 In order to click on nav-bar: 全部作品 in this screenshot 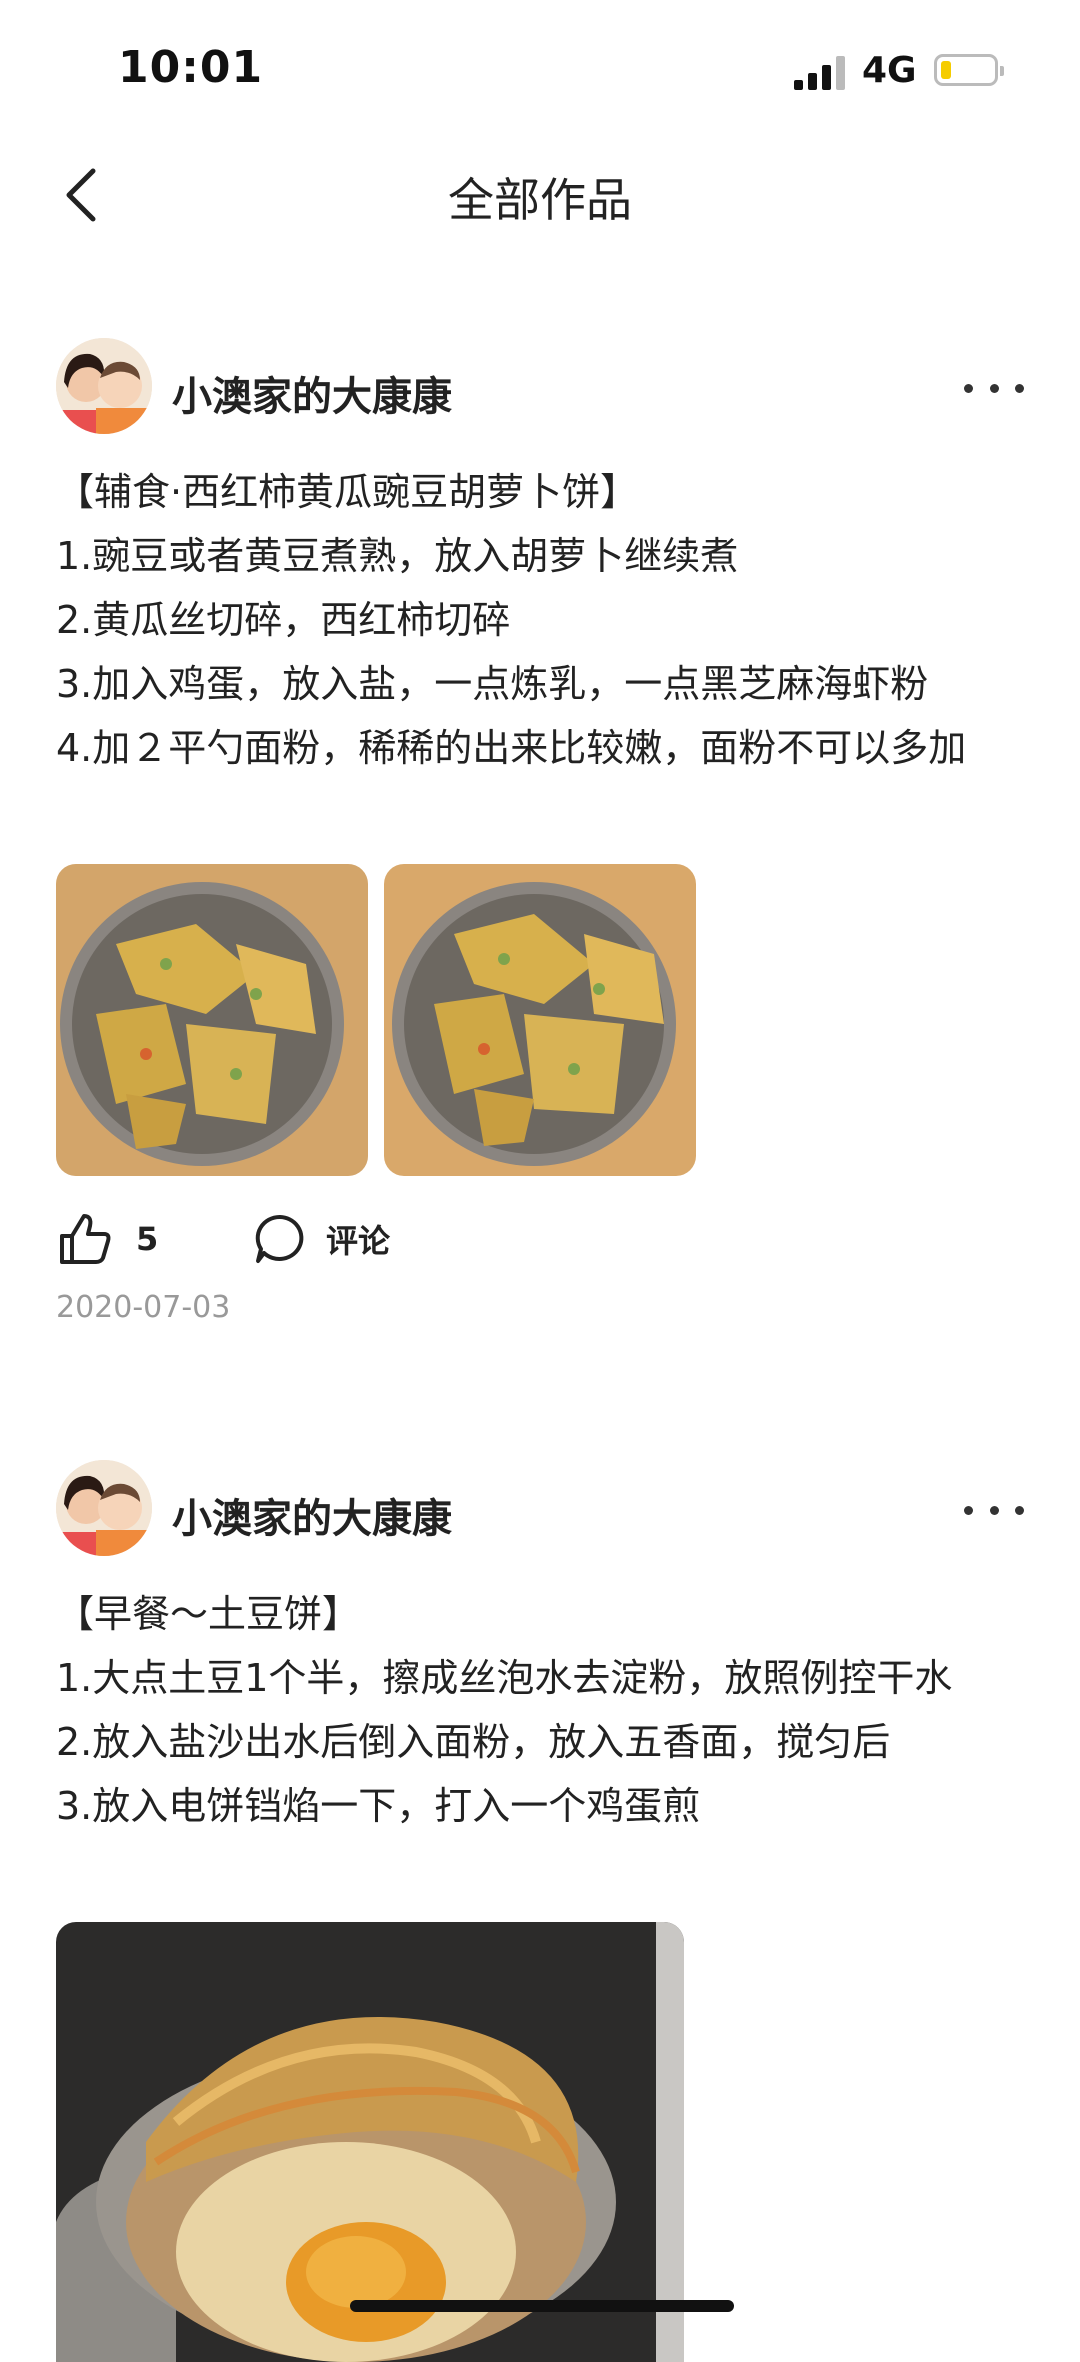, I will do `click(540, 195)`.